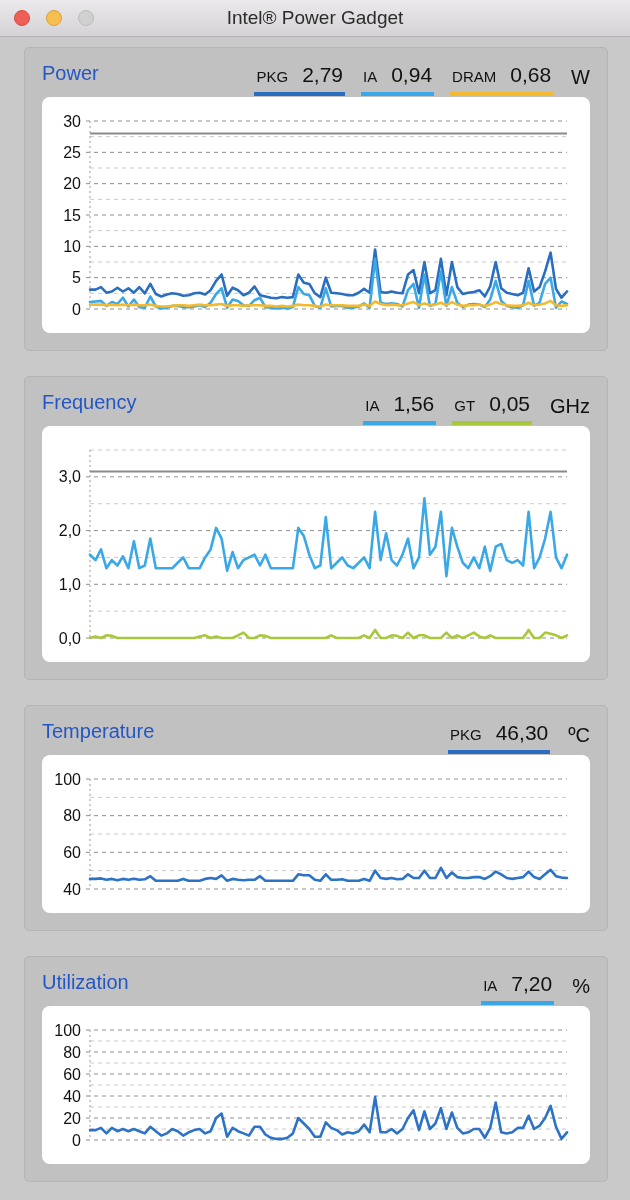  I want to click on unit-label: %, so click(581, 986).